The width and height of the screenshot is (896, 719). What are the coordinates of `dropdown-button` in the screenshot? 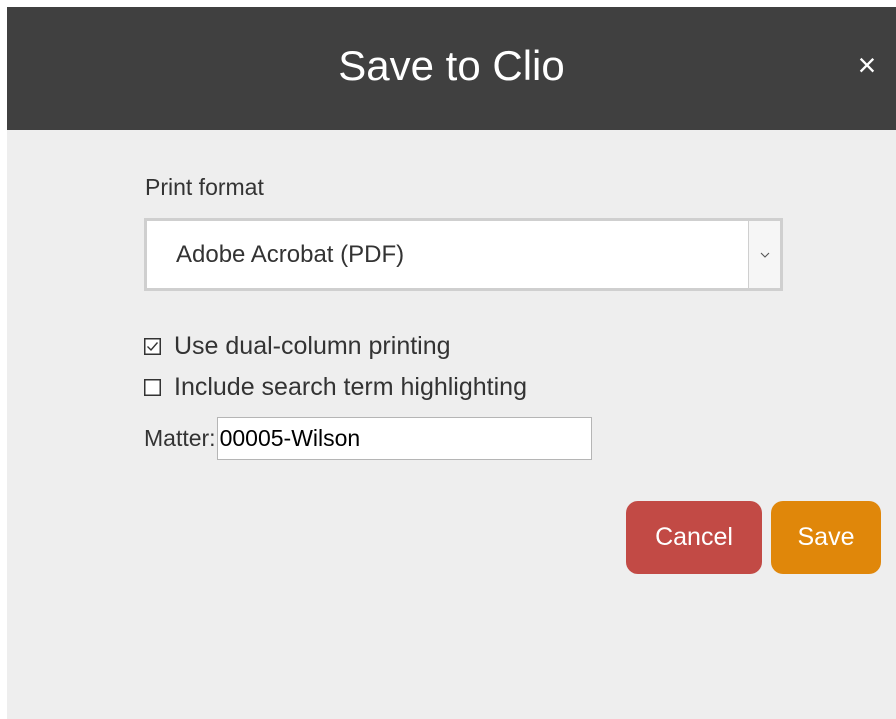 It's located at (764, 254).